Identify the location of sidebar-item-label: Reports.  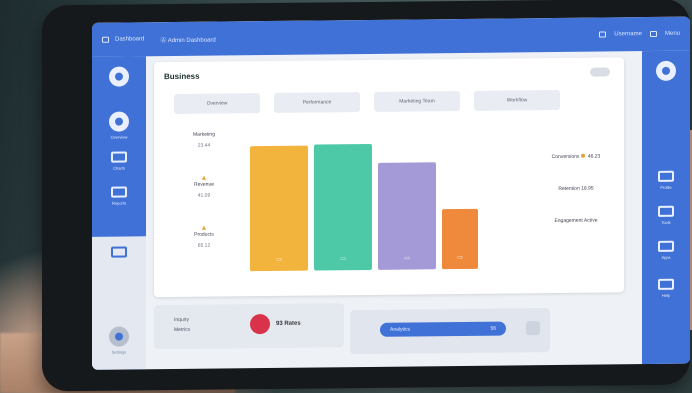
(118, 203).